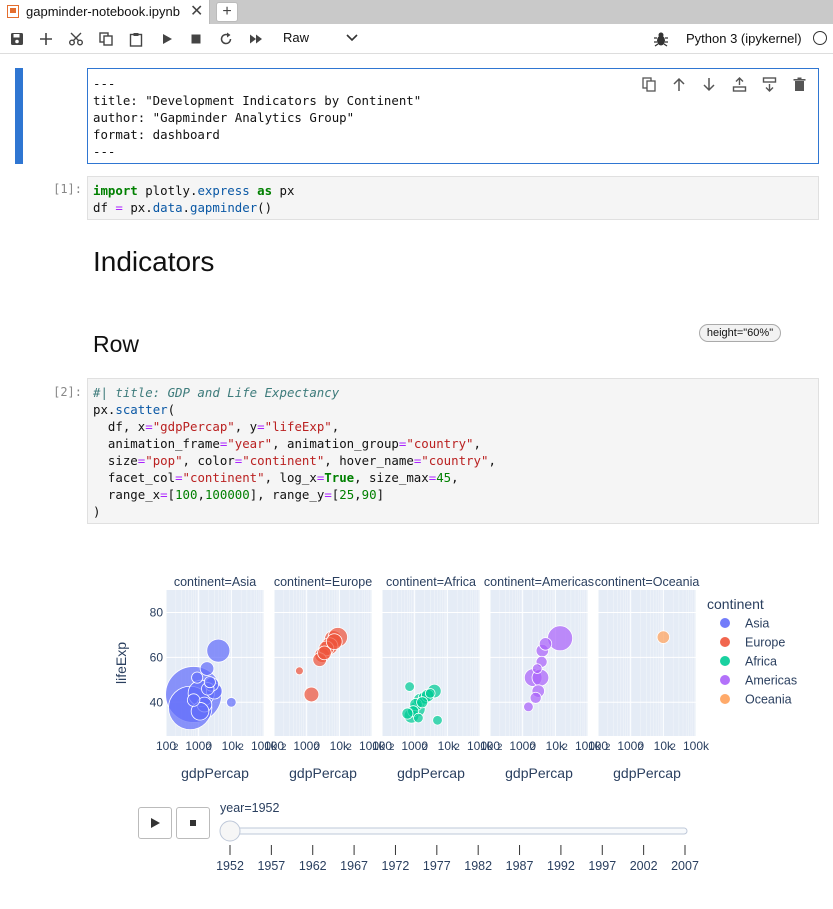 This screenshot has height=909, width=833. Describe the element at coordinates (416, 12) in the screenshot. I see `tab-bar: gapminder-notebook.ipynb ✕ +` at that location.